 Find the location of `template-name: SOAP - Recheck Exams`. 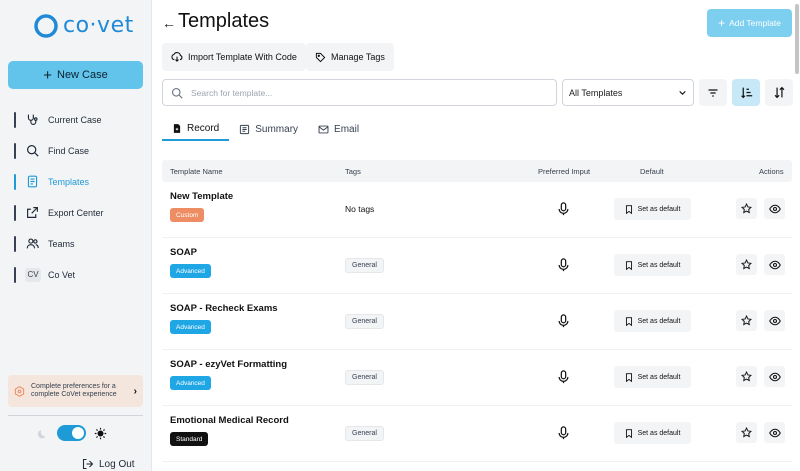

template-name: SOAP - Recheck Exams is located at coordinates (224, 308).